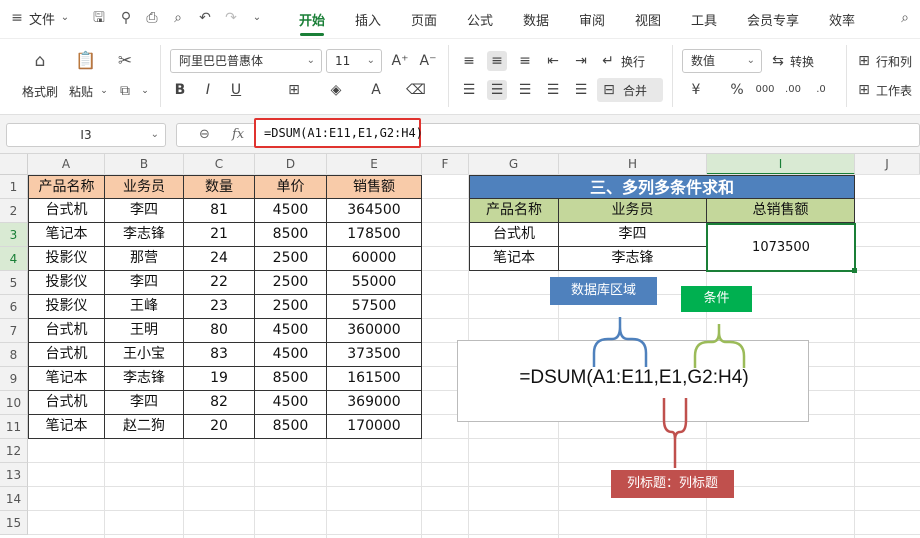 This screenshot has width=920, height=538. What do you see at coordinates (536, 19) in the screenshot?
I see `tab-data: 数据` at bounding box center [536, 19].